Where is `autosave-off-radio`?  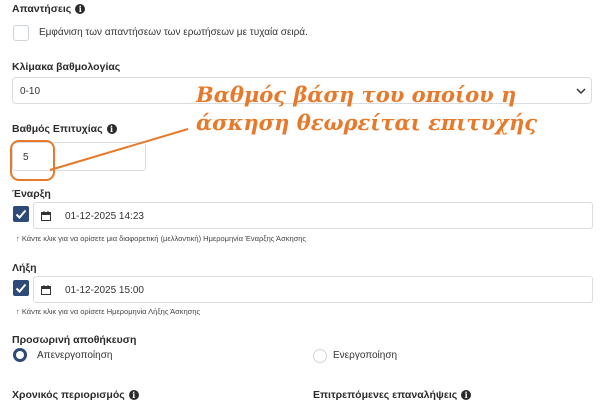 autosave-off-radio is located at coordinates (20, 355).